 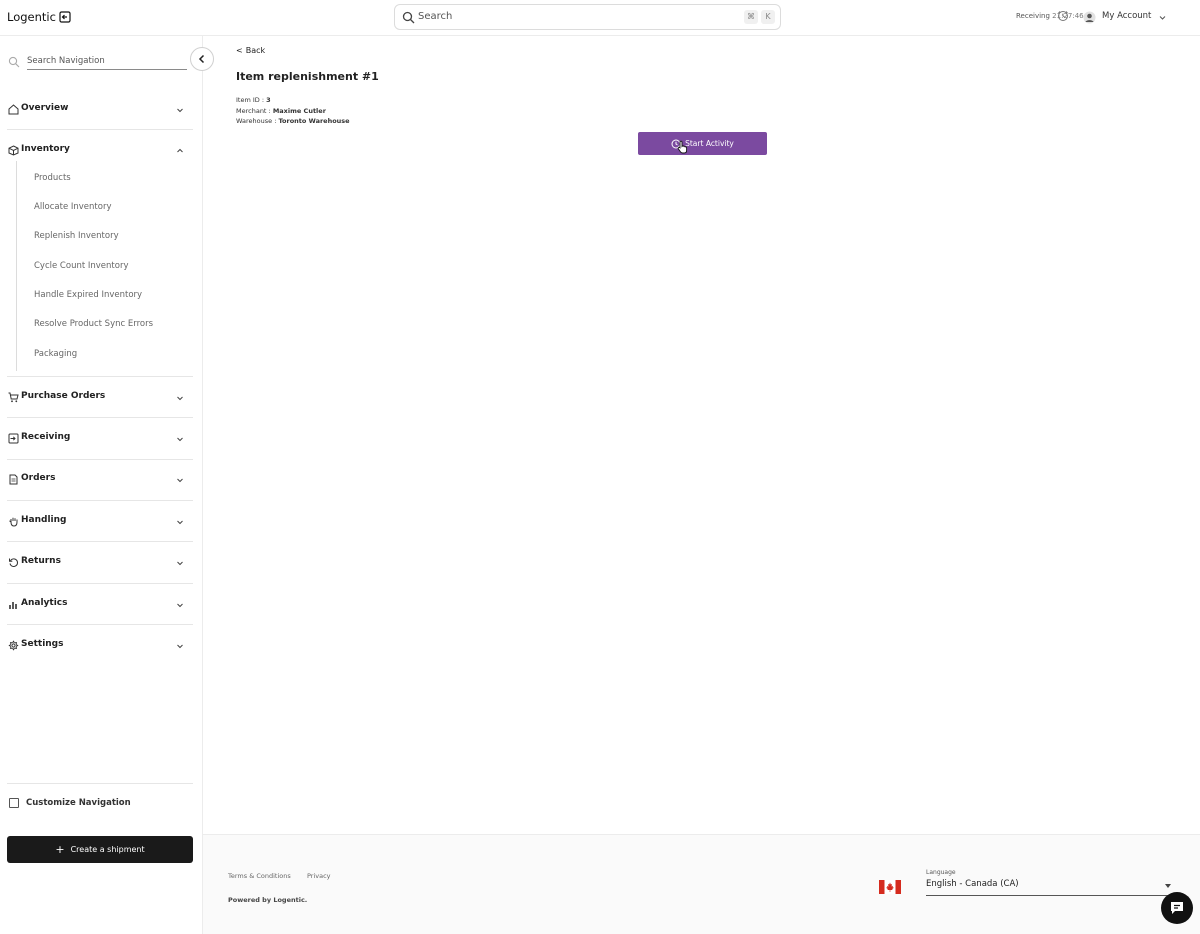 I want to click on privacy-link: Privacy, so click(x=319, y=876).